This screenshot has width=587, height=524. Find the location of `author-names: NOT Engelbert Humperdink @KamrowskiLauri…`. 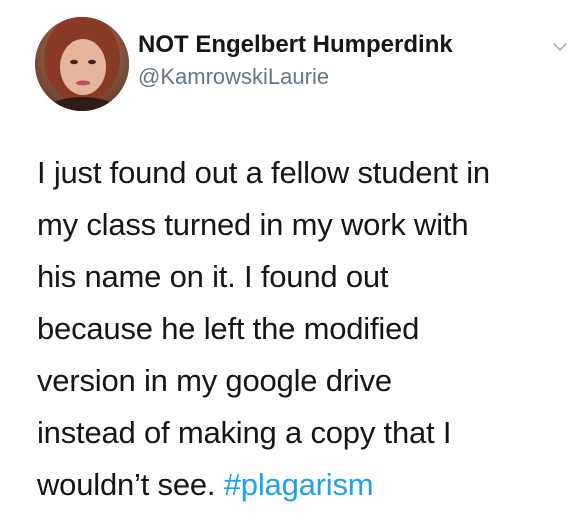

author-names: NOT Engelbert Humperdink @KamrowskiLauri… is located at coordinates (328, 61).